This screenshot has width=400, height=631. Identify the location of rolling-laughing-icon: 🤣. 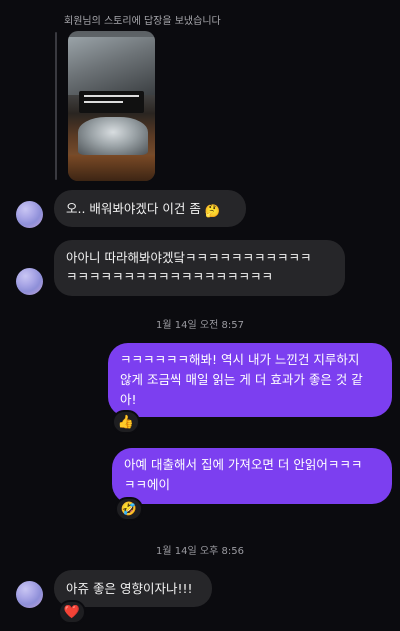
(129, 509).